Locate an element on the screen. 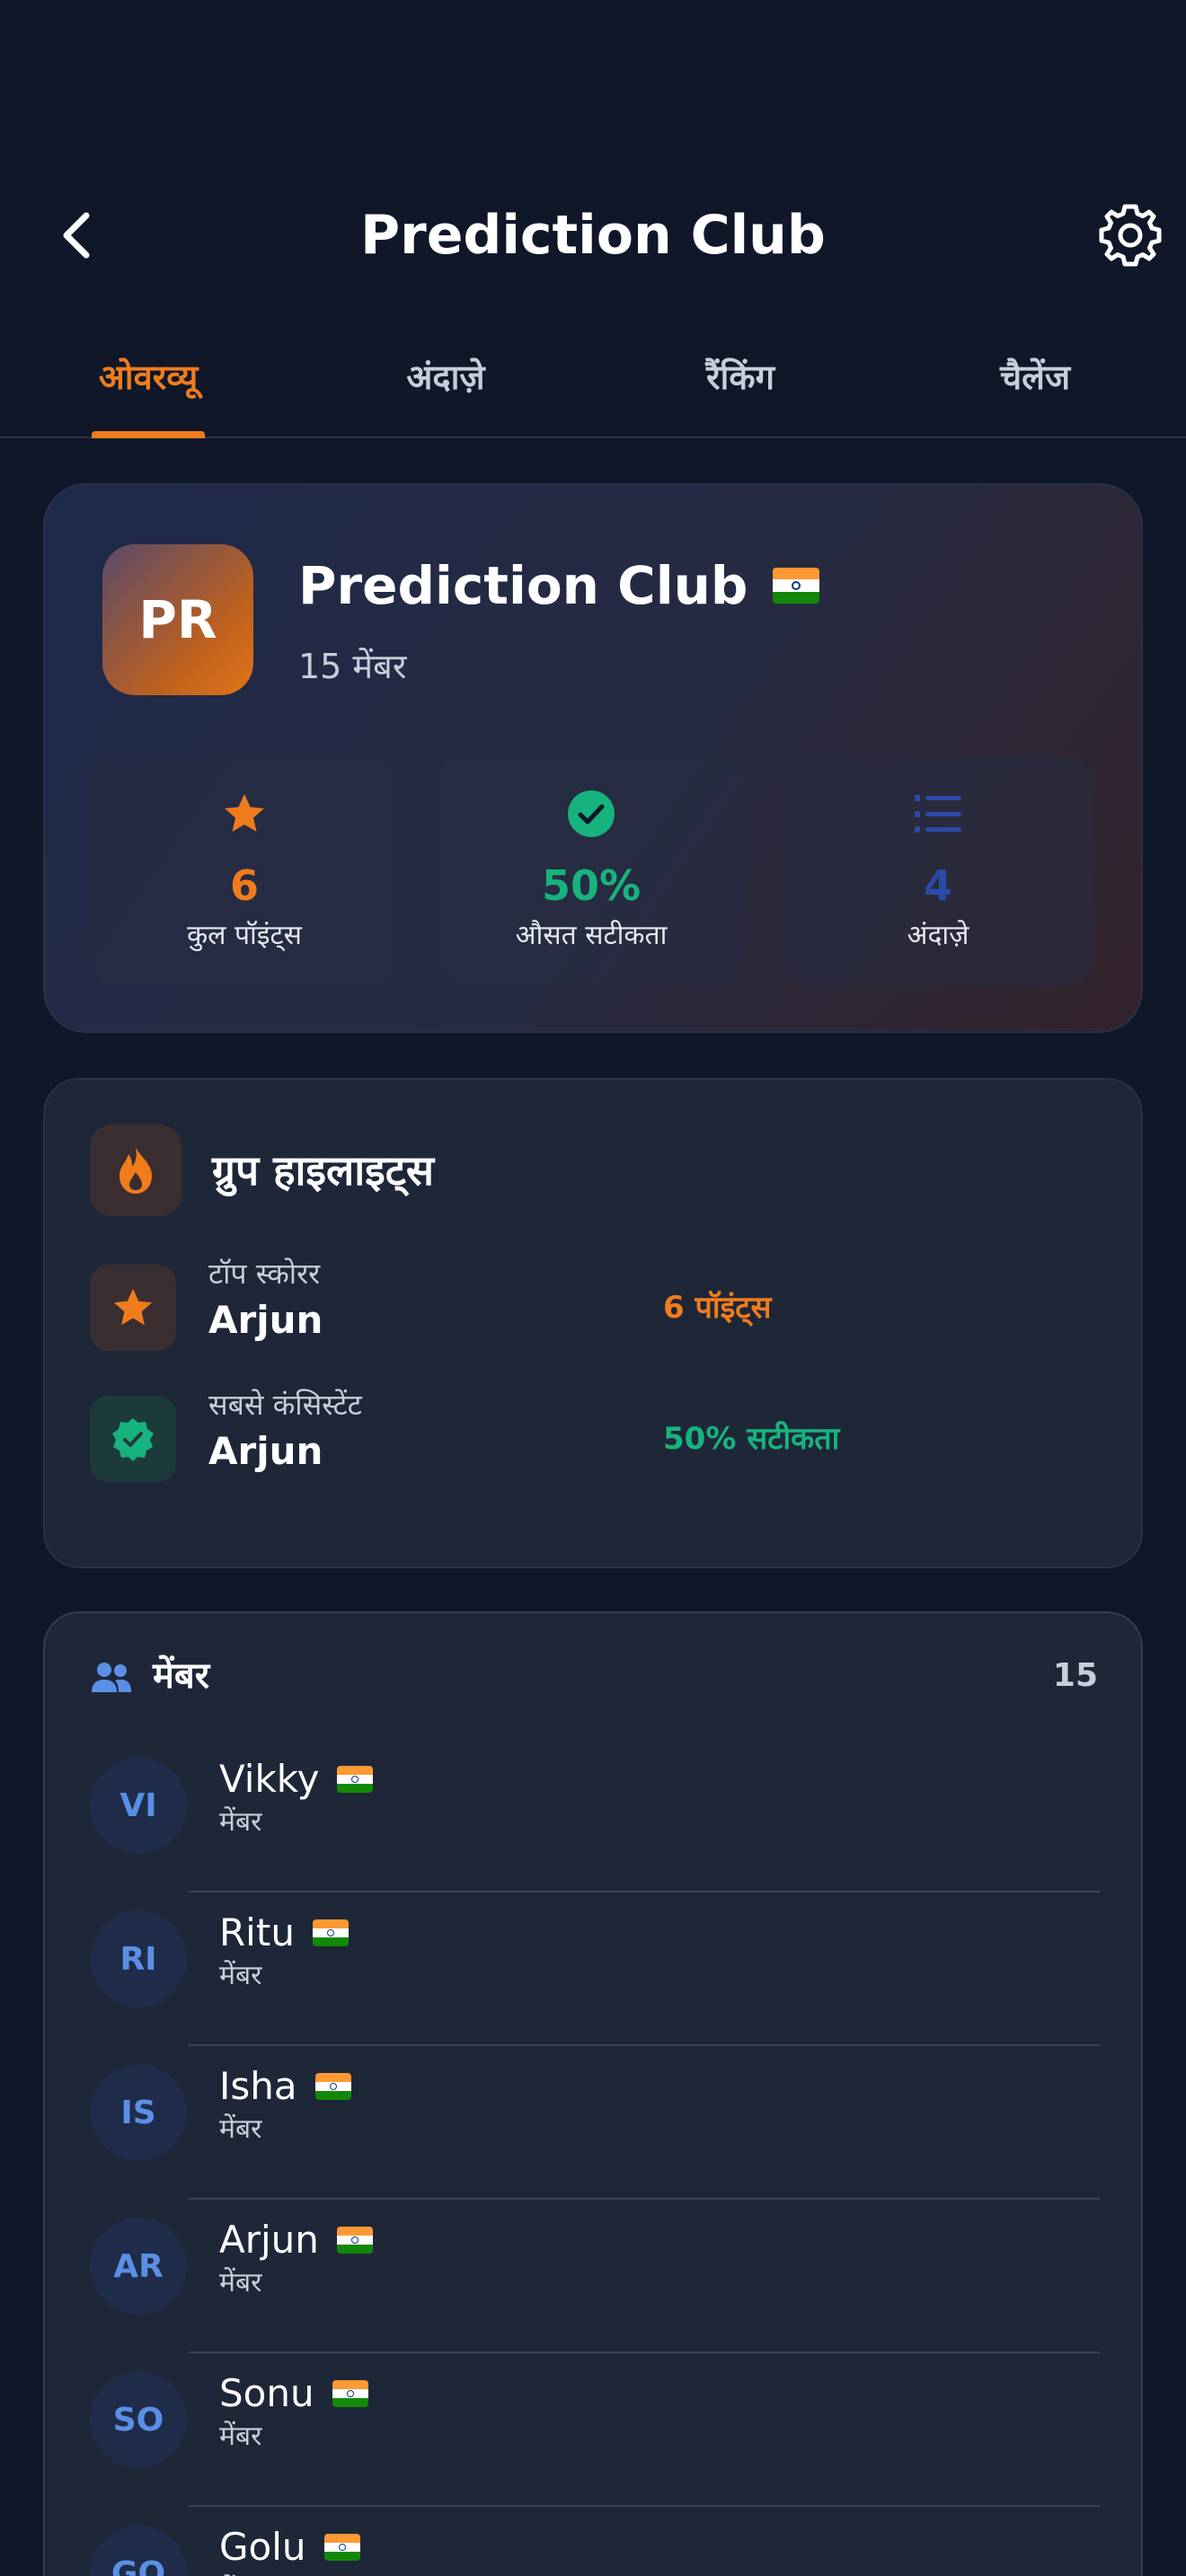 The height and width of the screenshot is (2576, 1186). tab-ranking-label: रैंकिंग is located at coordinates (740, 377).